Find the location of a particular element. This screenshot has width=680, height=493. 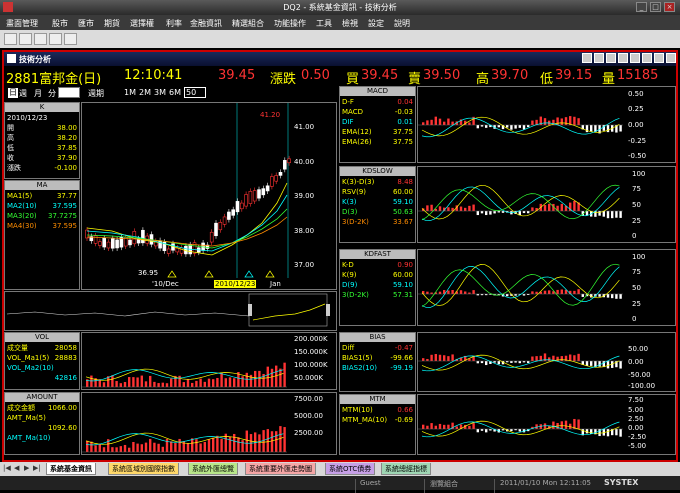

tab-intl-index: 系統區域別國際指數 is located at coordinates (143, 469).